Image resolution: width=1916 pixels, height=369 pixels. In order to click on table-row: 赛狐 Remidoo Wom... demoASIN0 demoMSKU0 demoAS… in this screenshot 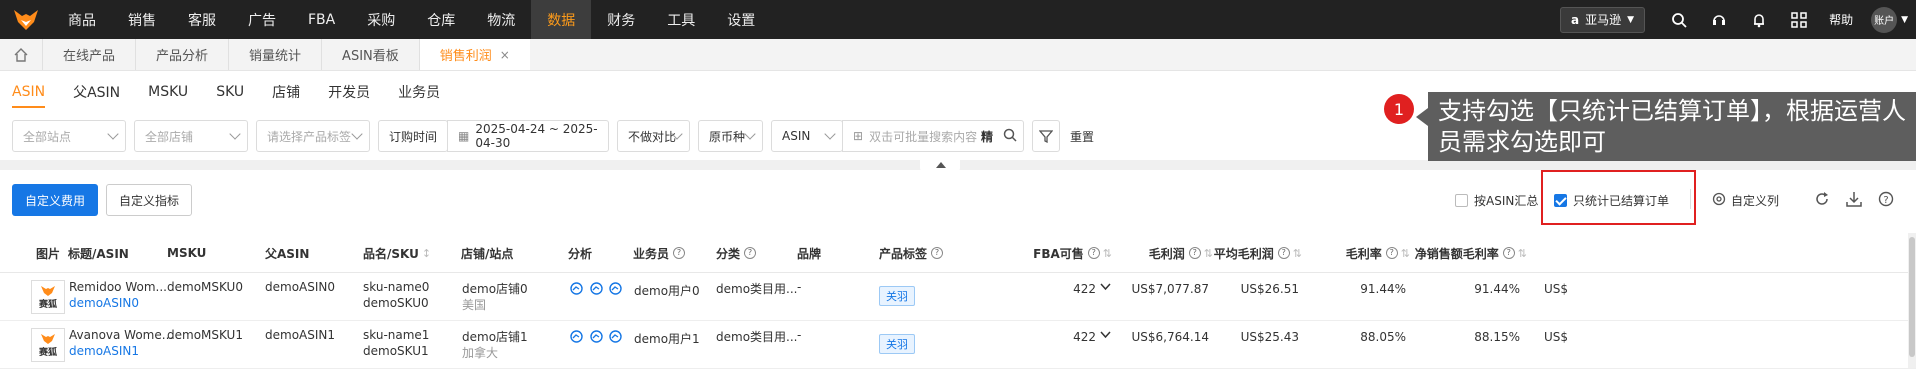, I will do `click(958, 297)`.